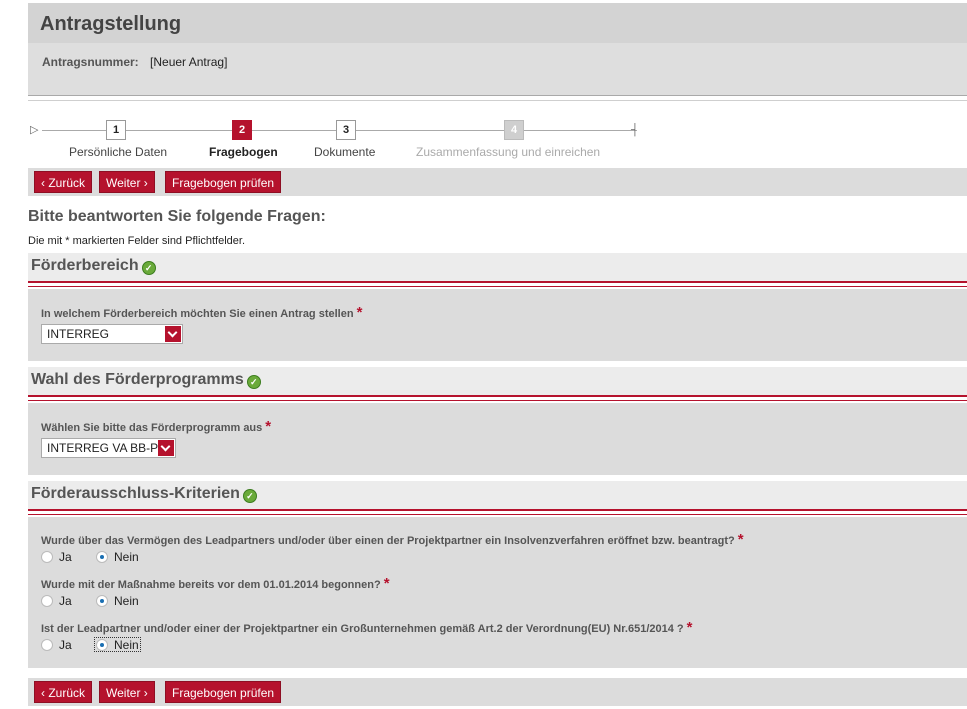 This screenshot has height=709, width=967. Describe the element at coordinates (65, 645) in the screenshot. I see `radio-ja-3-label: Ja` at that location.